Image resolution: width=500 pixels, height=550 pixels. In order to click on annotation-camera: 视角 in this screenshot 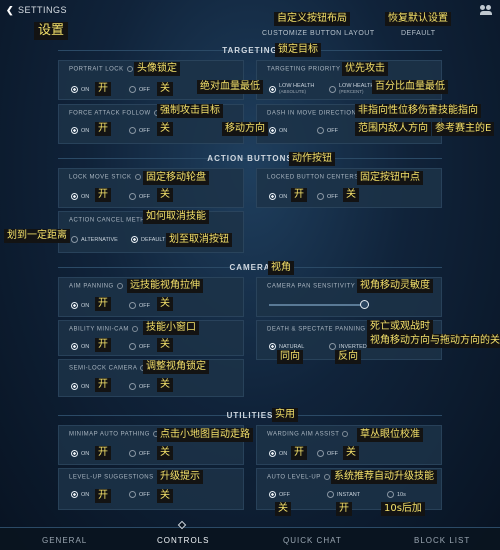, I will do `click(281, 268)`.